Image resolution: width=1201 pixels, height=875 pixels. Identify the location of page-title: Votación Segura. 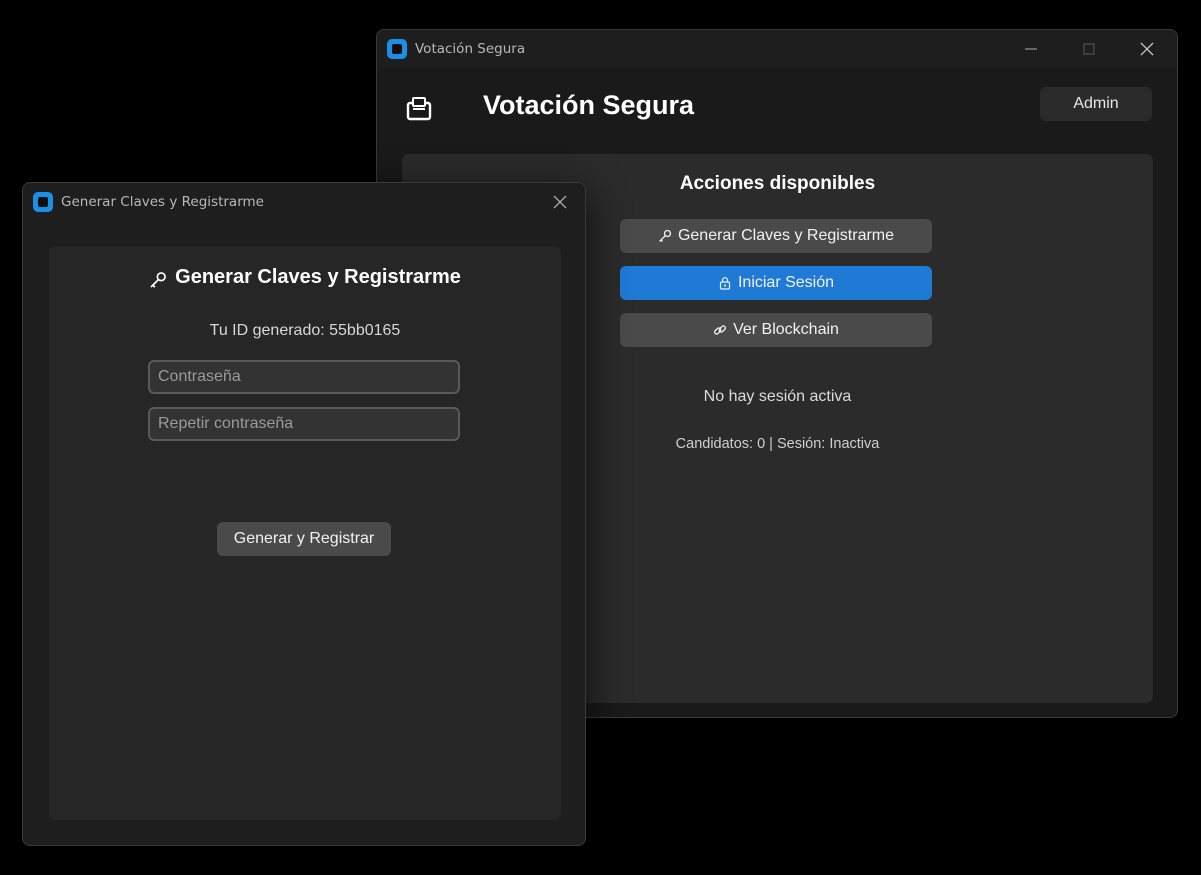
(589, 105).